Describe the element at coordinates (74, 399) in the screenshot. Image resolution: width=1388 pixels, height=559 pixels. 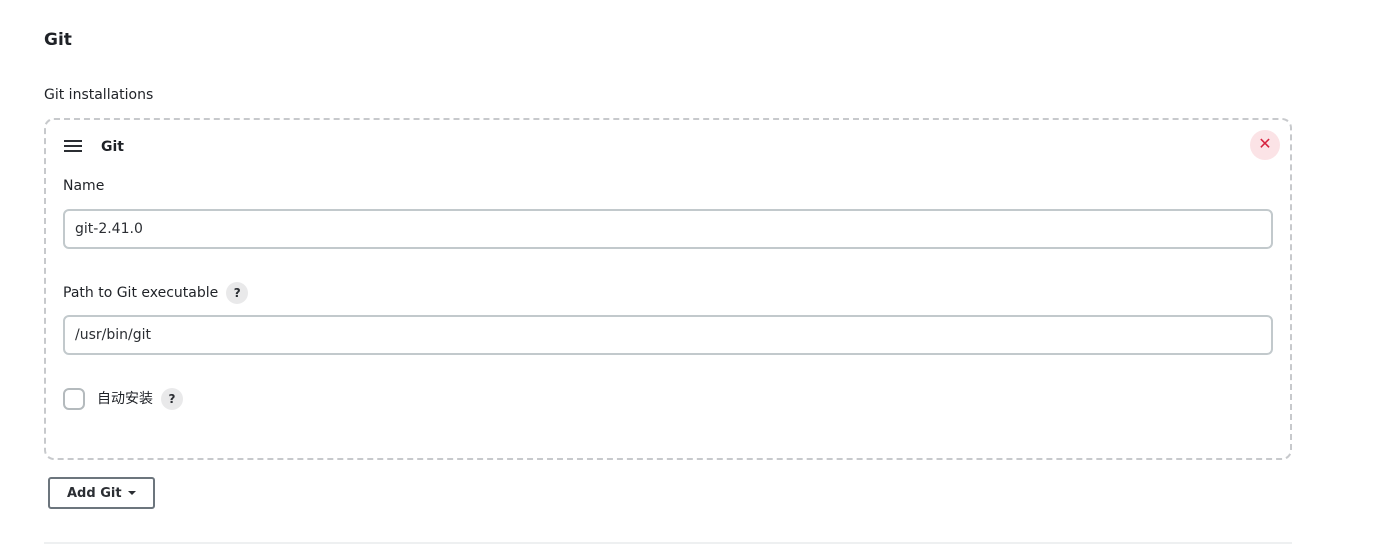
I see `auto-install-checkbox` at that location.